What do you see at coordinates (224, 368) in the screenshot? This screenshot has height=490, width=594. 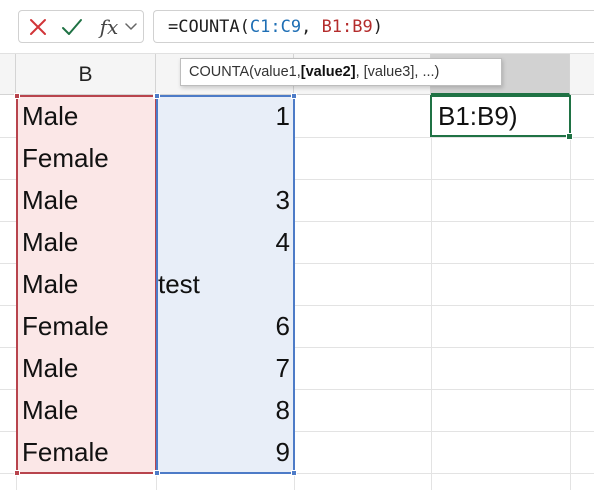 I see `cell-c7: 7` at bounding box center [224, 368].